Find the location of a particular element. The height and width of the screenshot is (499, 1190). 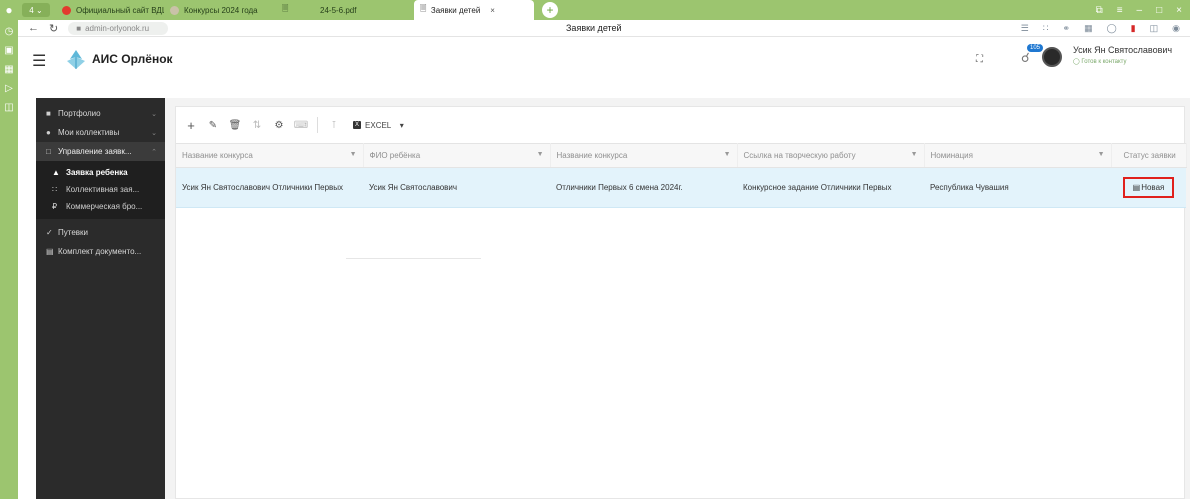

ticket-icon: ✓ is located at coordinates (49, 232).